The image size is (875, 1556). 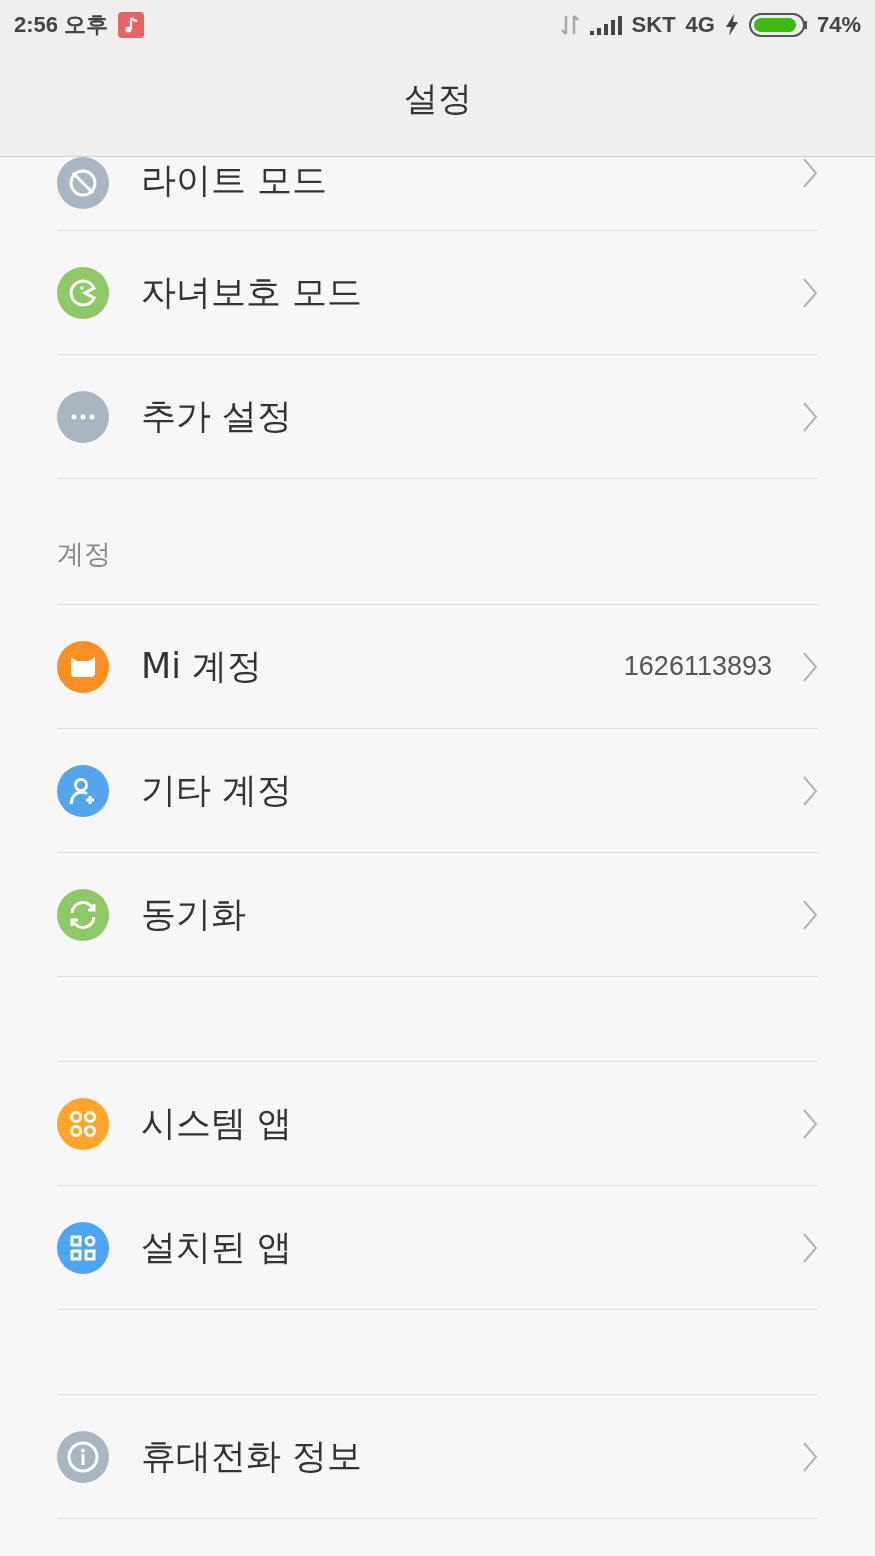 What do you see at coordinates (437, 417) in the screenshot?
I see `settings-item: 추가 설정` at bounding box center [437, 417].